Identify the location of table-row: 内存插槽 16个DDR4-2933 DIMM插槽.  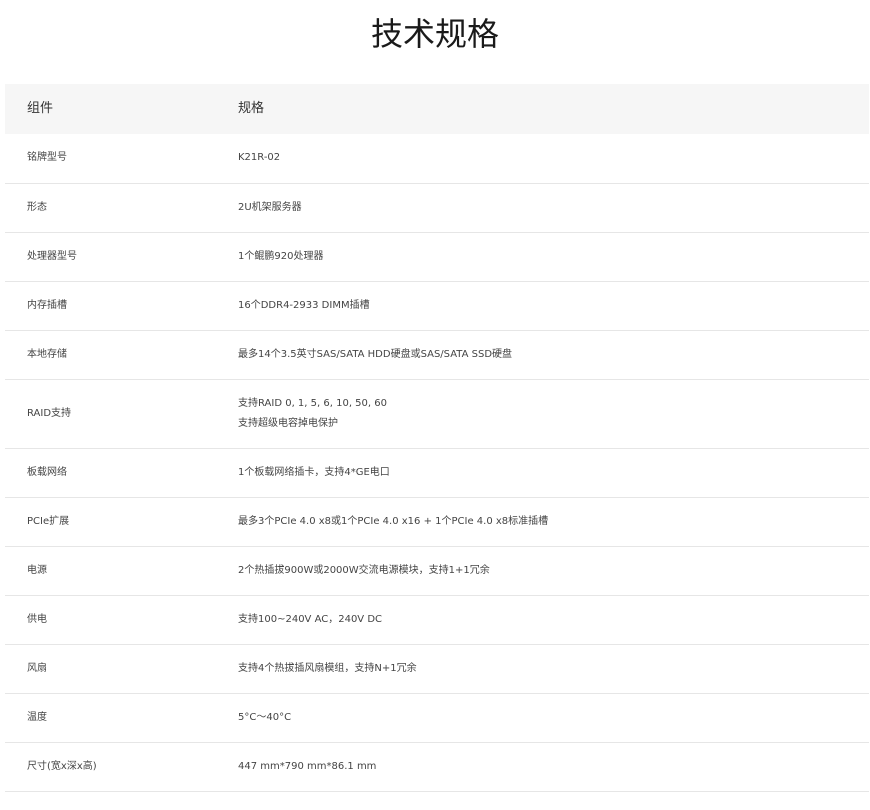
(437, 305).